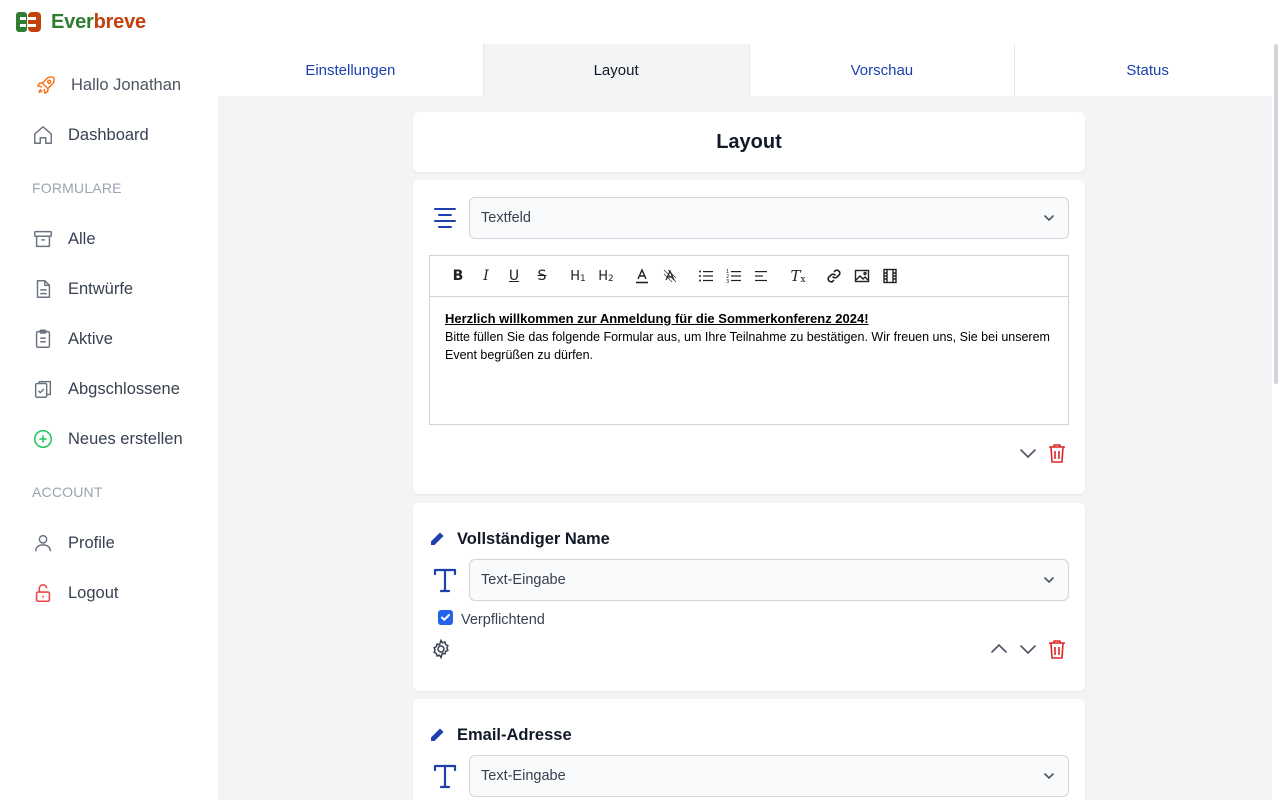 This screenshot has height=800, width=1280. I want to click on field-title: Vollständiger Name, so click(533, 539).